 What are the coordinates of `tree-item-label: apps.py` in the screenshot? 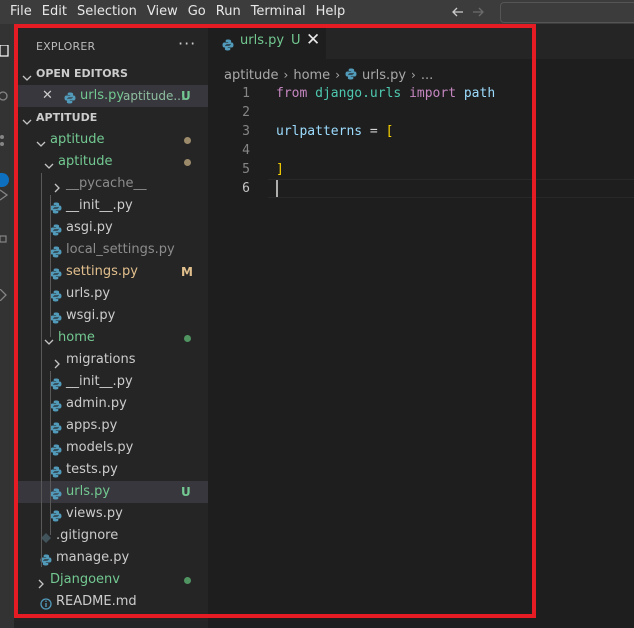 It's located at (92, 425).